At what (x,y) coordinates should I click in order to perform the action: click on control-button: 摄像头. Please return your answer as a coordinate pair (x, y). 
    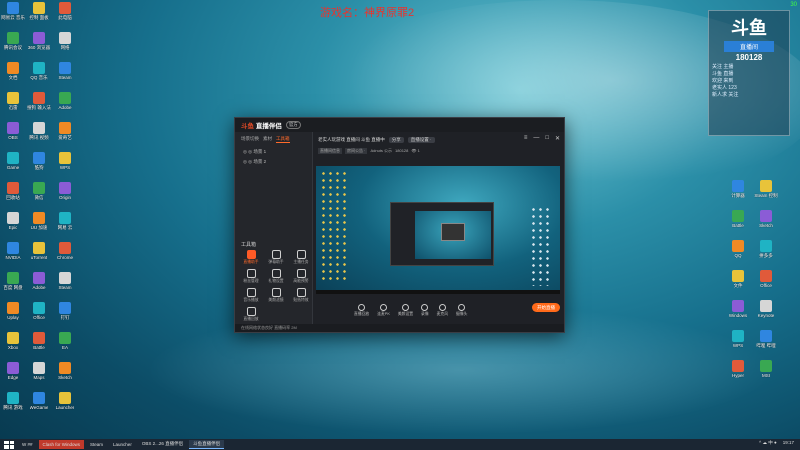
    Looking at the image, I should click on (461, 310).